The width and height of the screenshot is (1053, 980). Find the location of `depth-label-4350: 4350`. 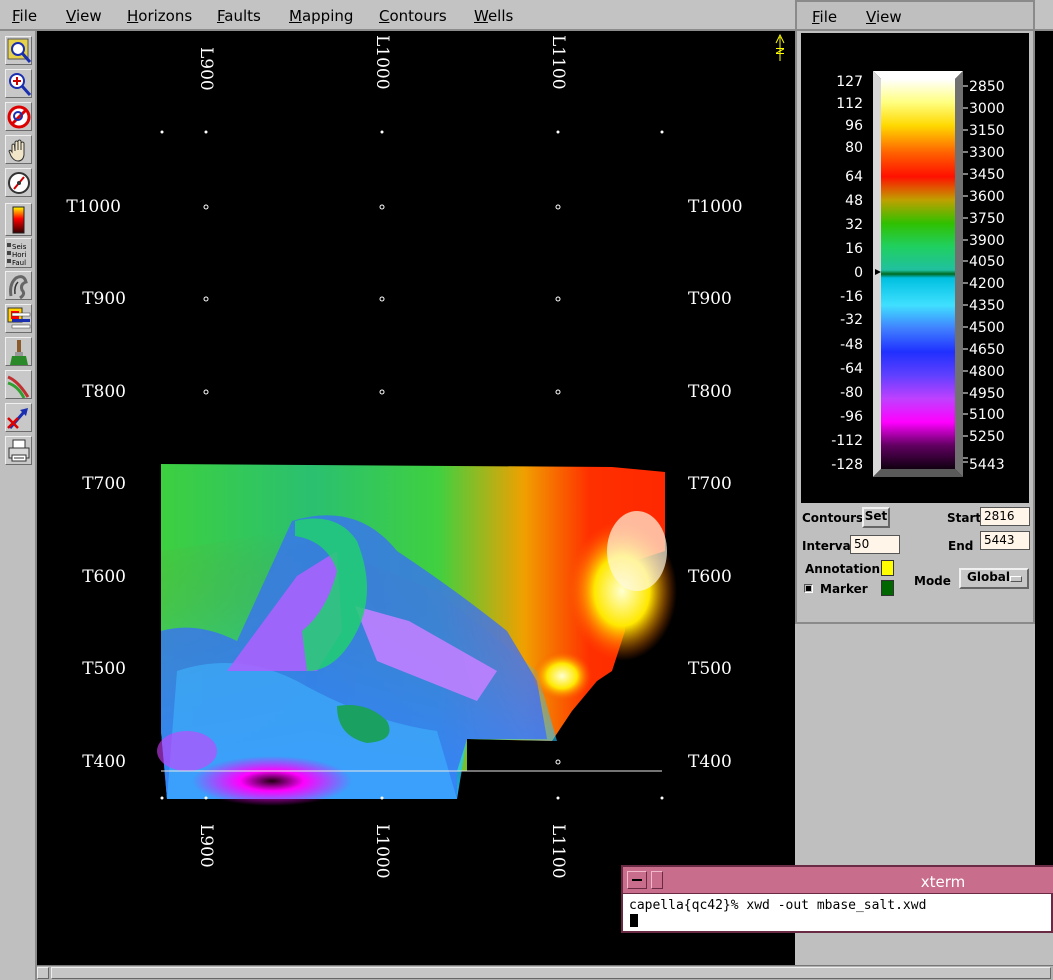

depth-label-4350: 4350 is located at coordinates (987, 306).